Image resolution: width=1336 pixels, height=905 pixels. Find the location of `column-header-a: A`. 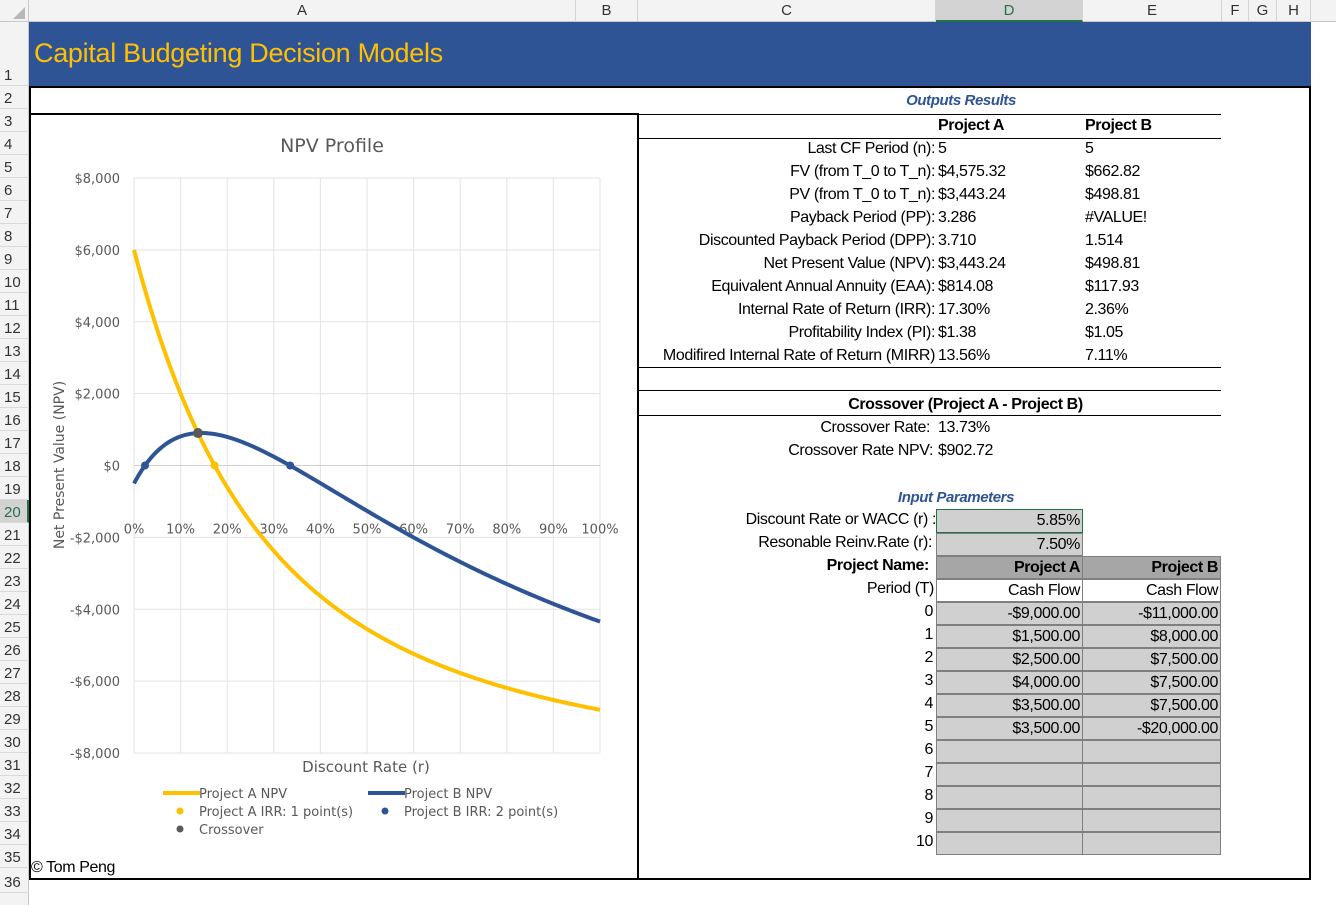

column-header-a: A is located at coordinates (302, 11).